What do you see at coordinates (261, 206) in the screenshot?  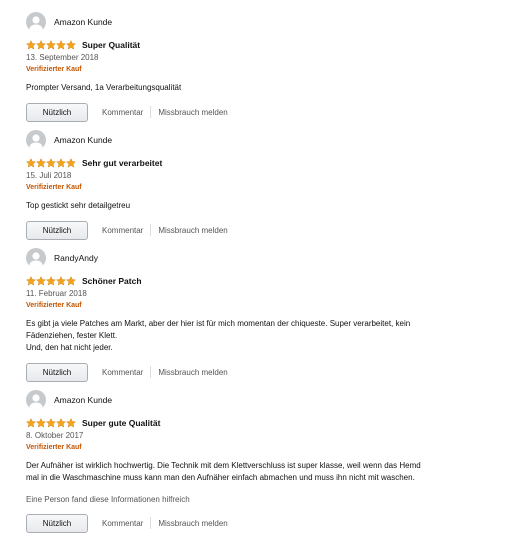 I see `review-body: Top gestickt sehr detailgetreu` at bounding box center [261, 206].